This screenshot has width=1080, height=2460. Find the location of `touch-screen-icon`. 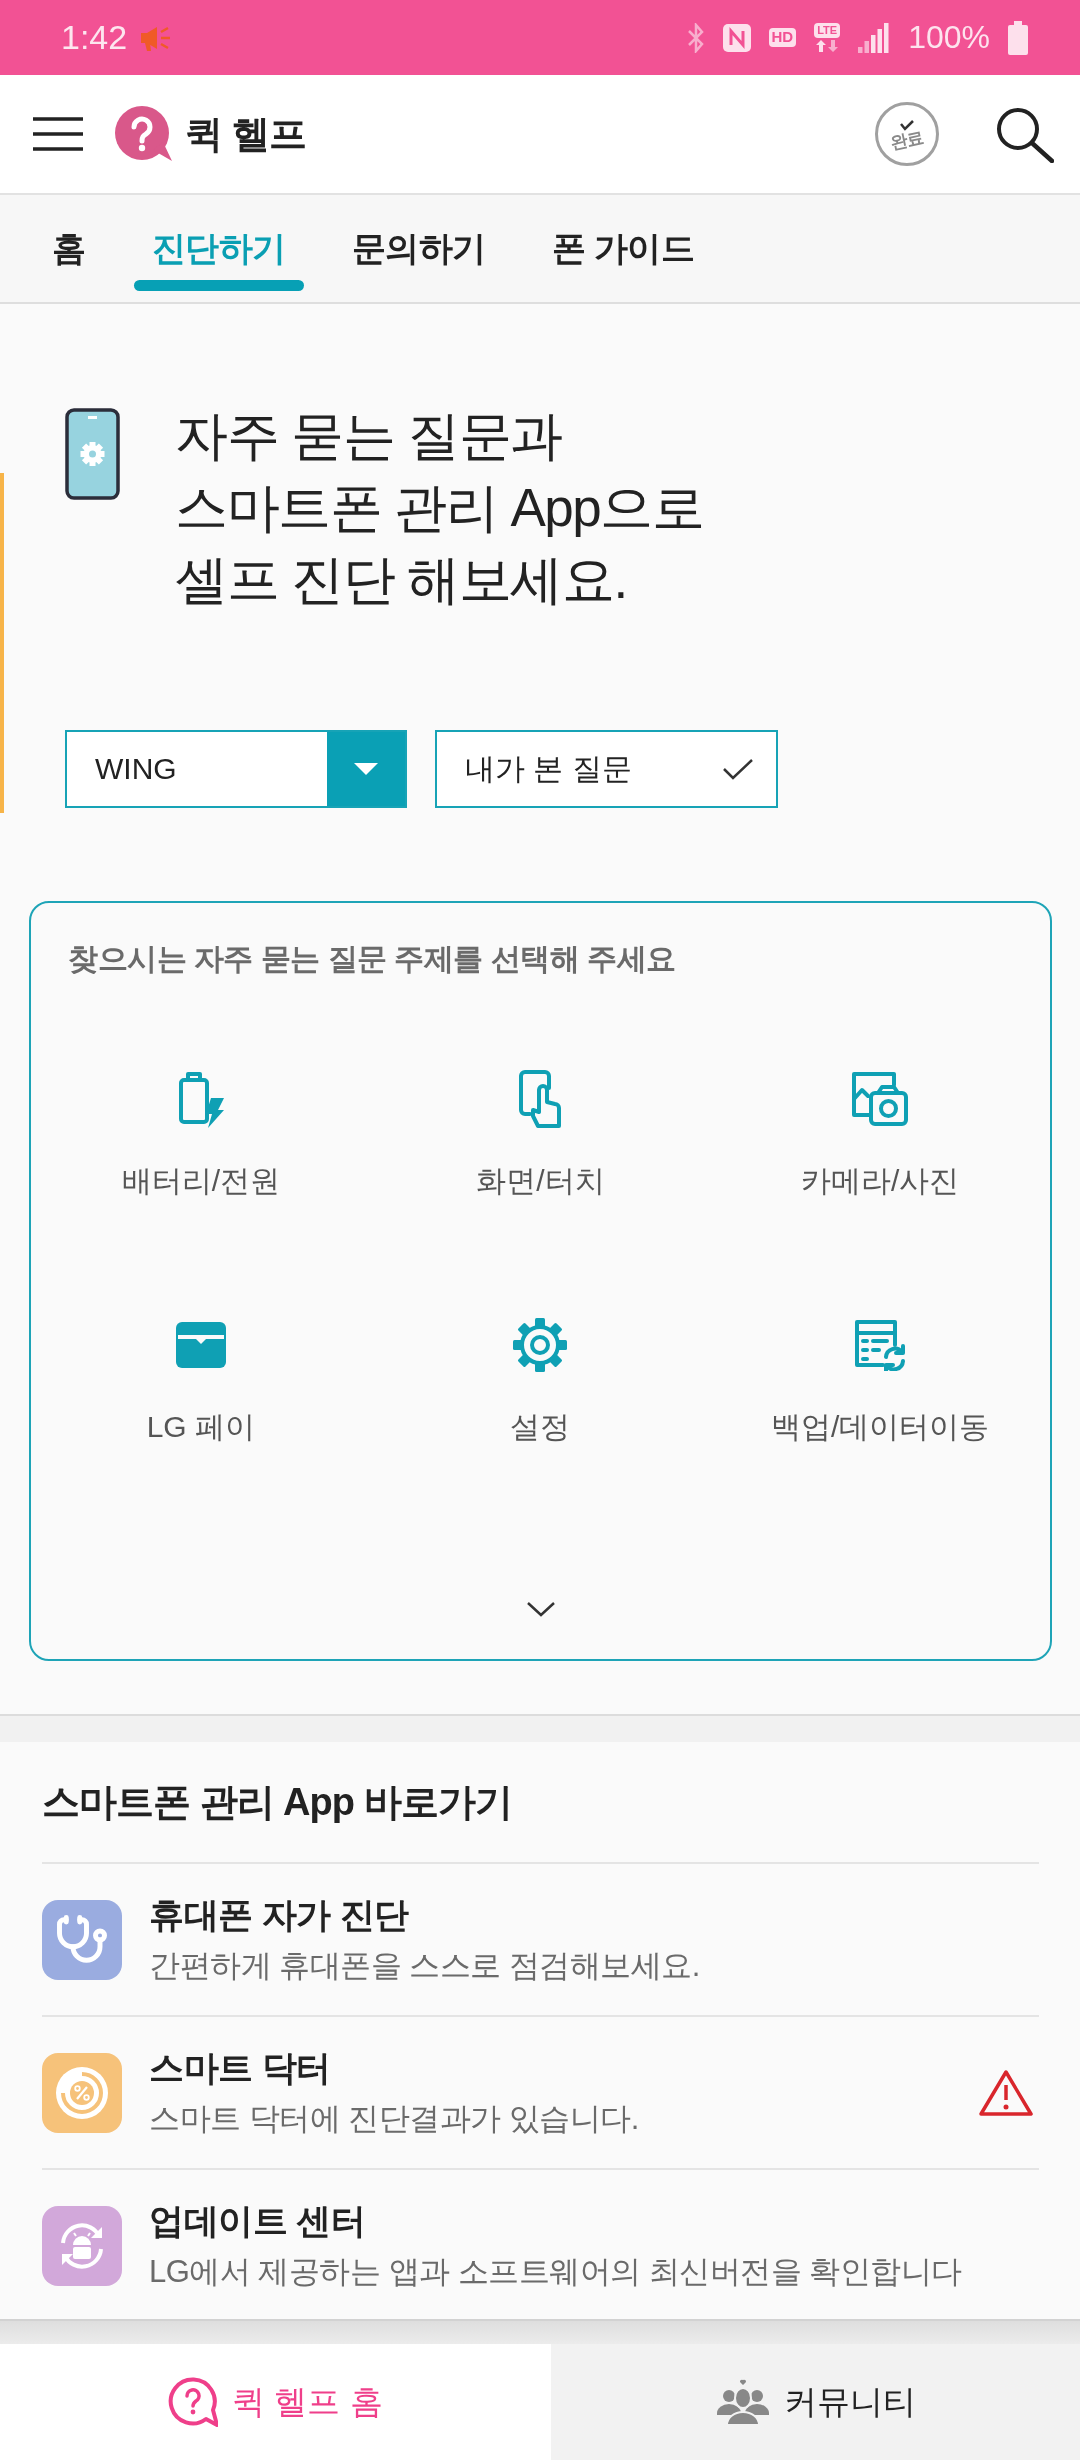

touch-screen-icon is located at coordinates (540, 1099).